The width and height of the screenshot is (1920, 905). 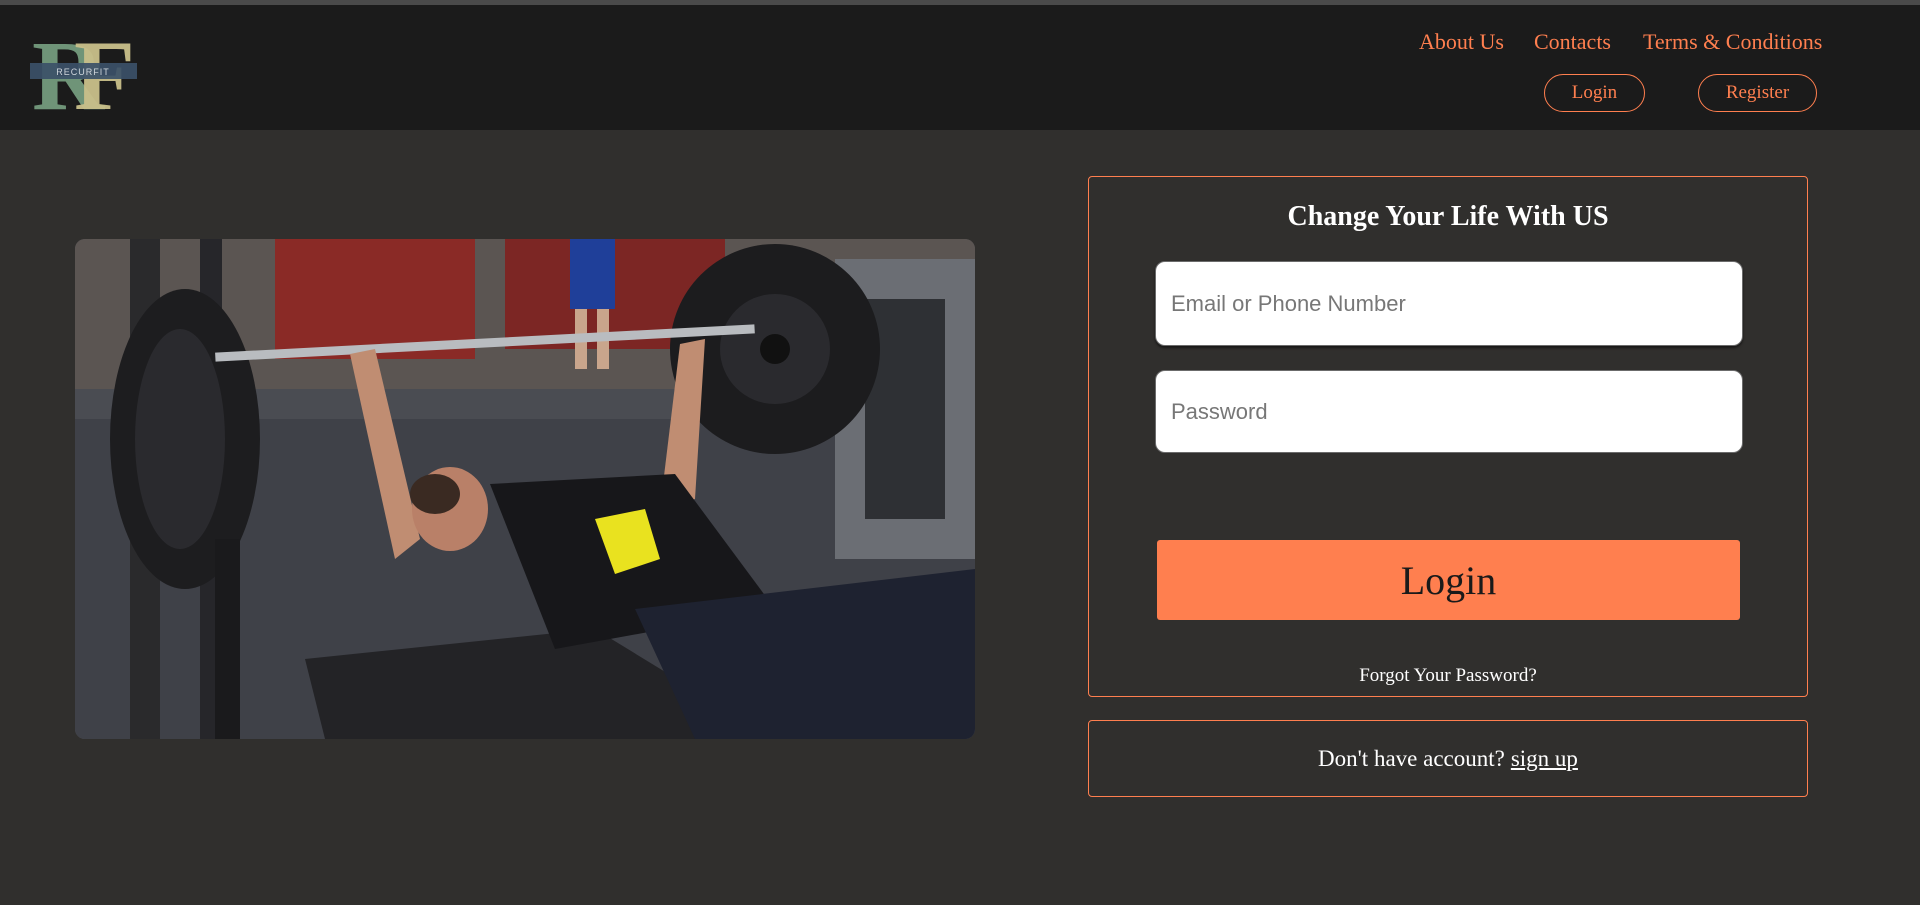 I want to click on header-register-button: Register, so click(x=1757, y=93).